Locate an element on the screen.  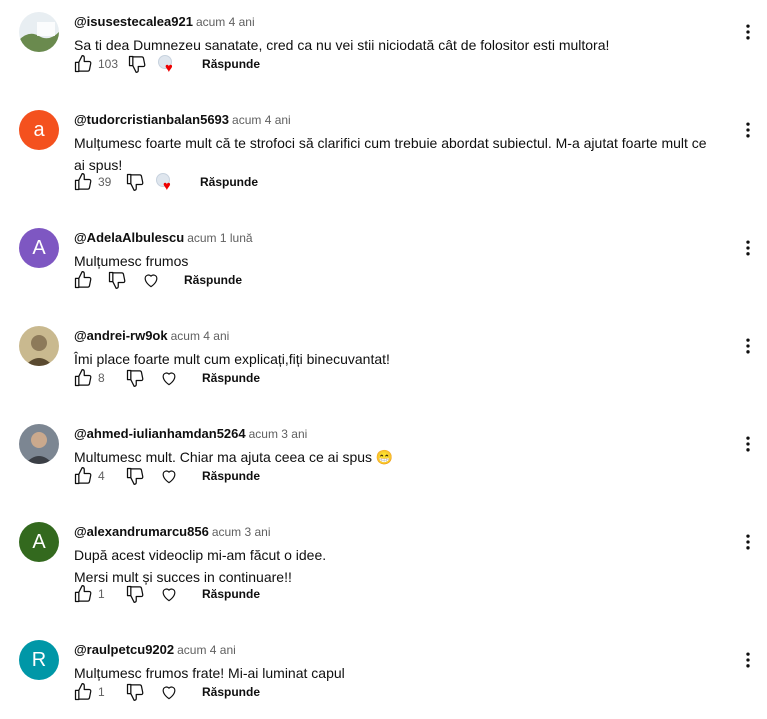
like-count: 39 is located at coordinates (105, 182).